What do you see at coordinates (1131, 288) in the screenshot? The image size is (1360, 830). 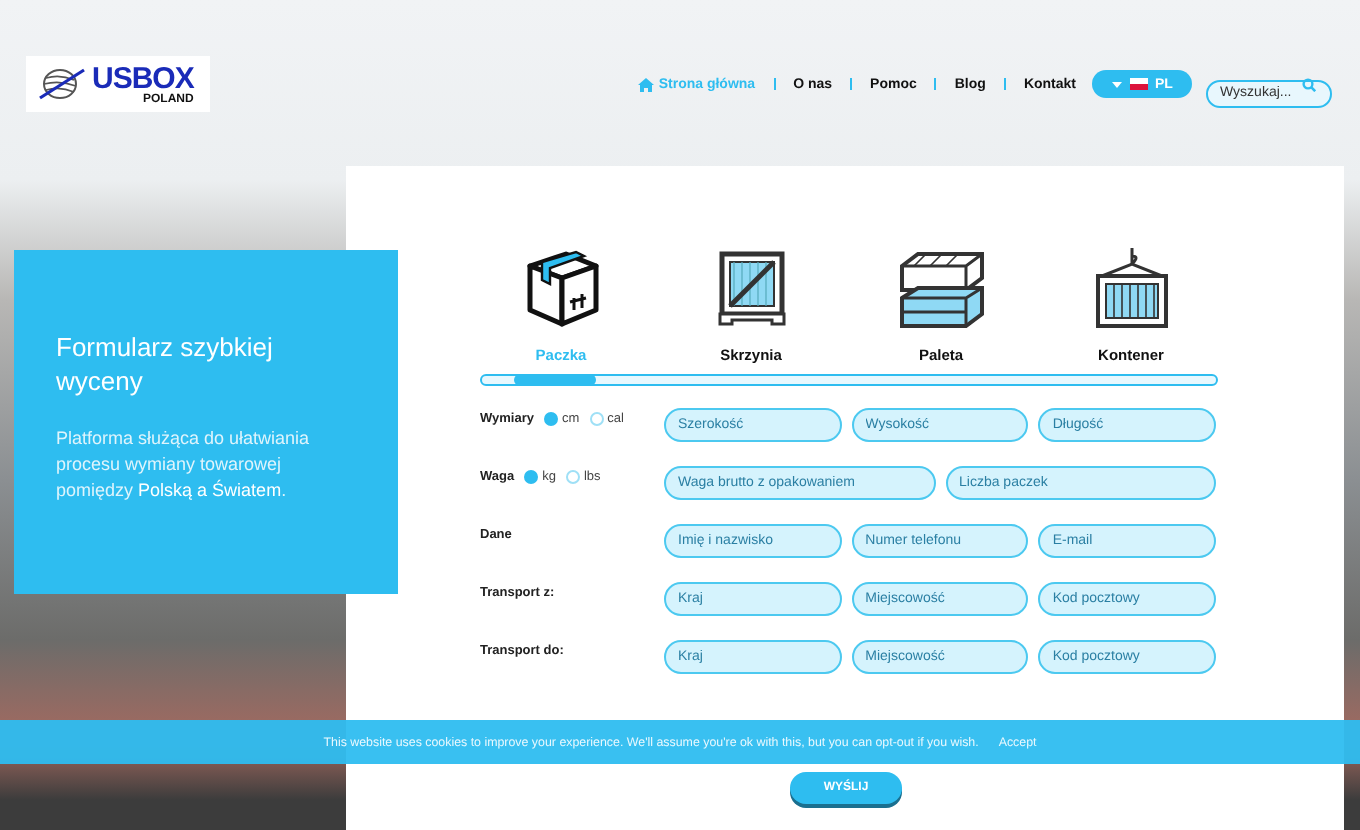 I see `container-crane-icon` at bounding box center [1131, 288].